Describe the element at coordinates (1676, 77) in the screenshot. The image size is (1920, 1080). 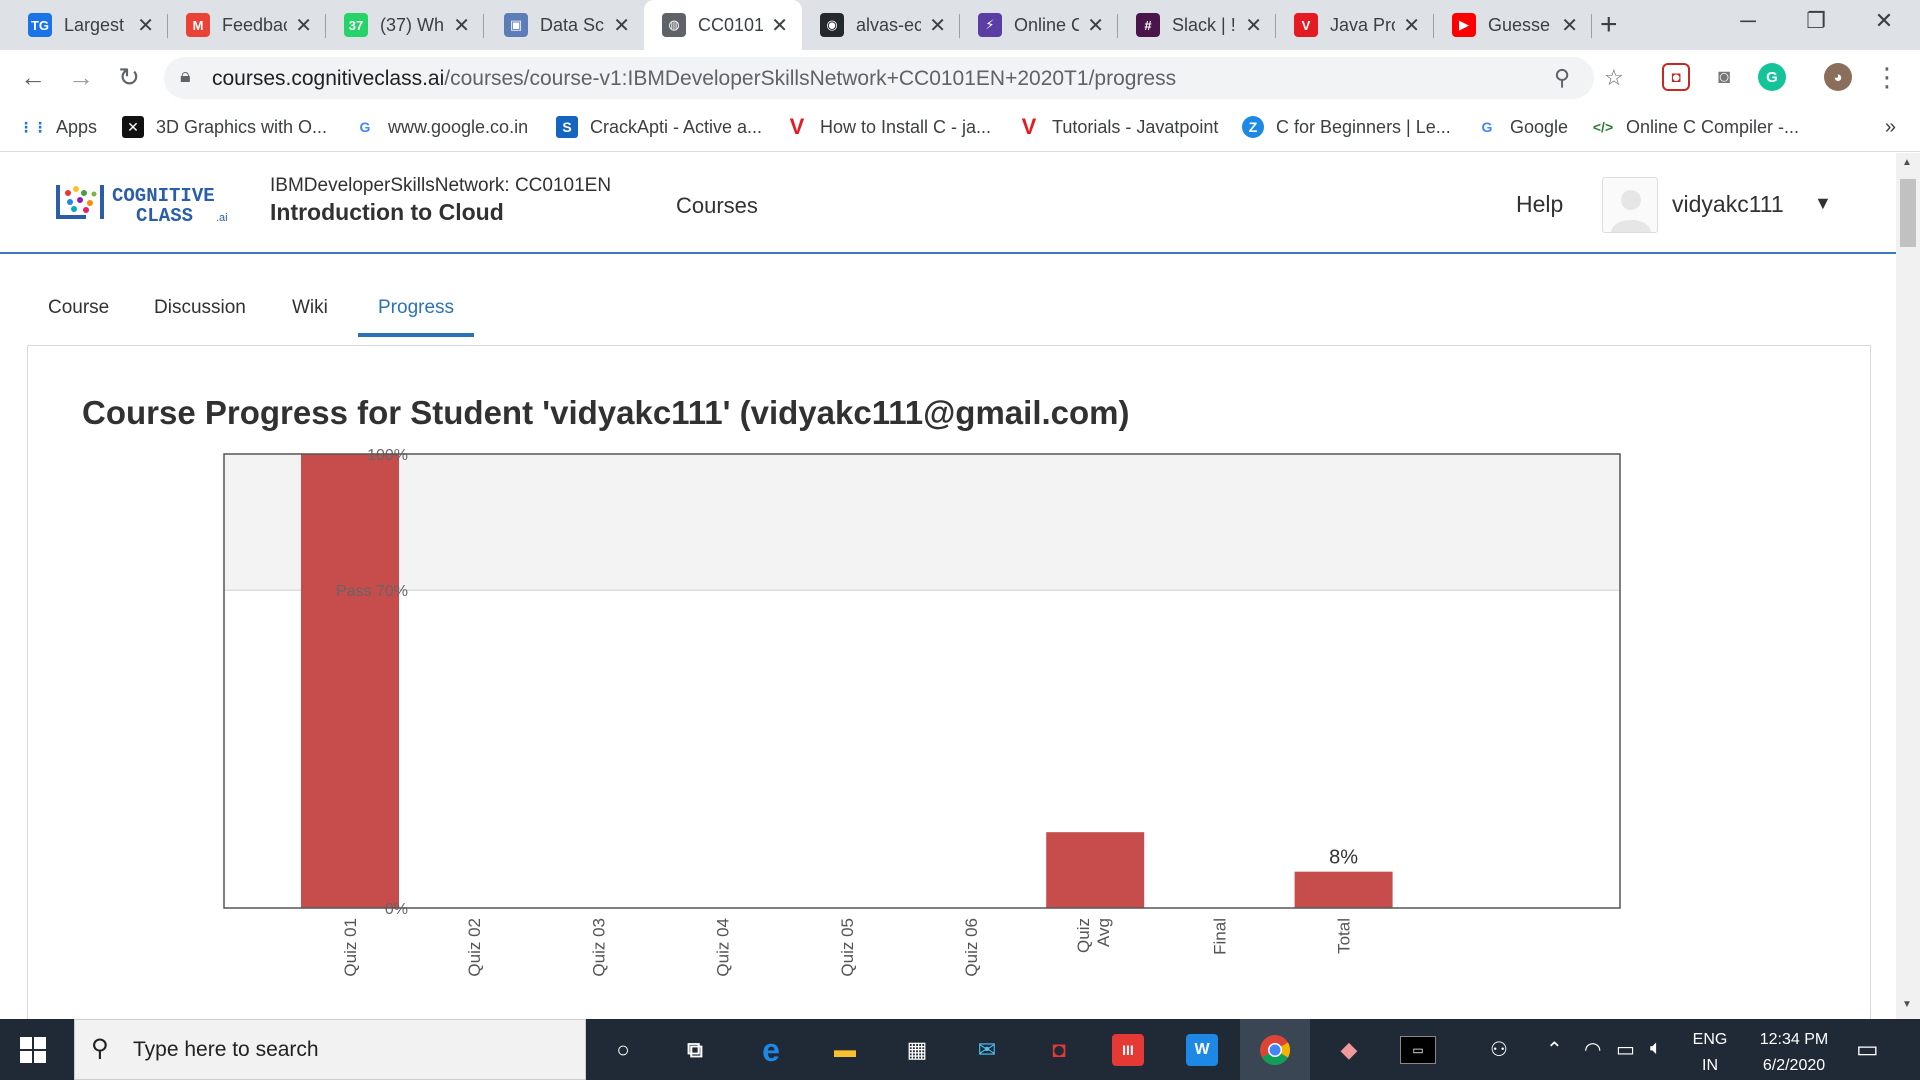
I see `mcafee-extension-icon: ◘` at that location.